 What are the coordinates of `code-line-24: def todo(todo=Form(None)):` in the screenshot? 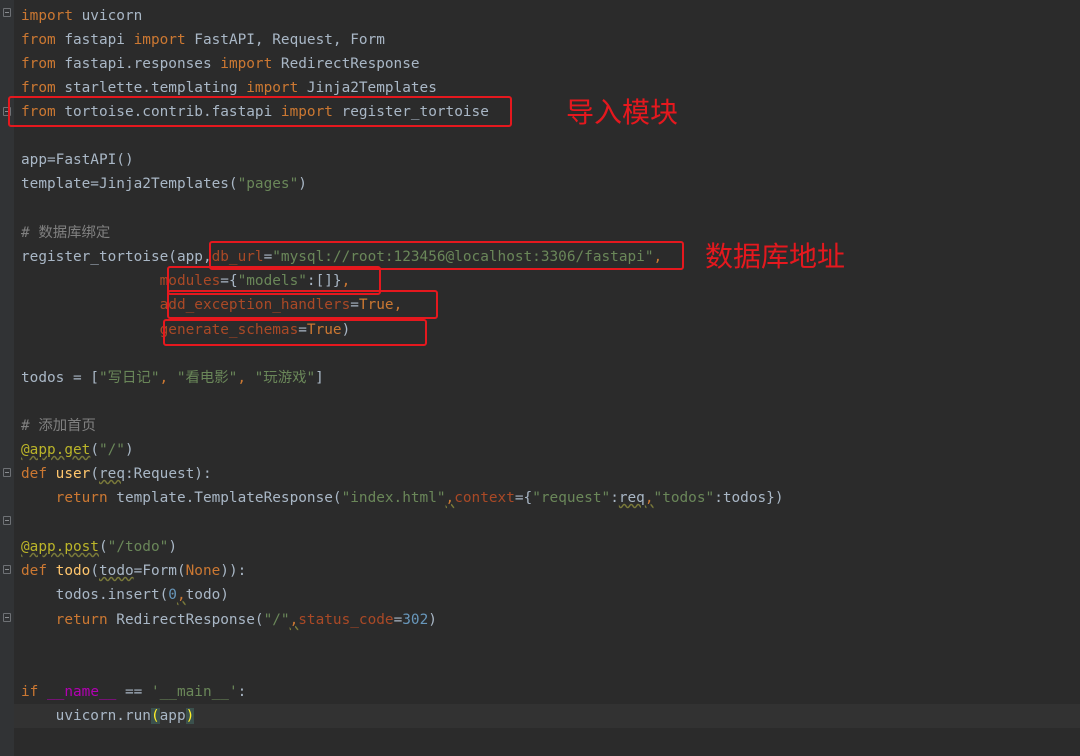 It's located at (134, 571).